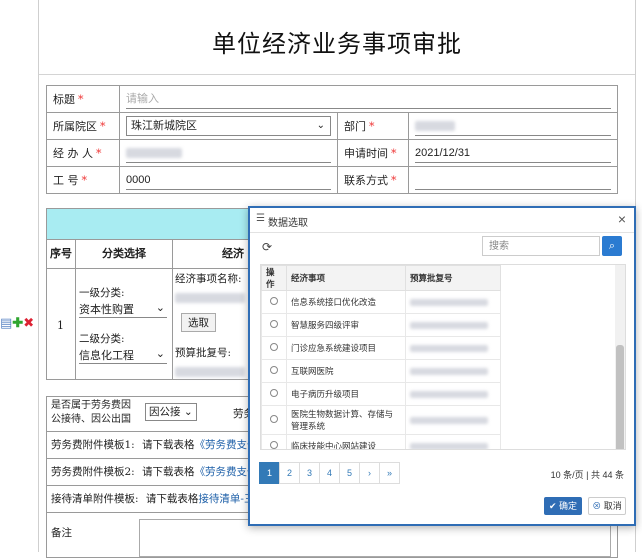  I want to click on page-title: 单位经济业务事项审批, so click(337, 44).